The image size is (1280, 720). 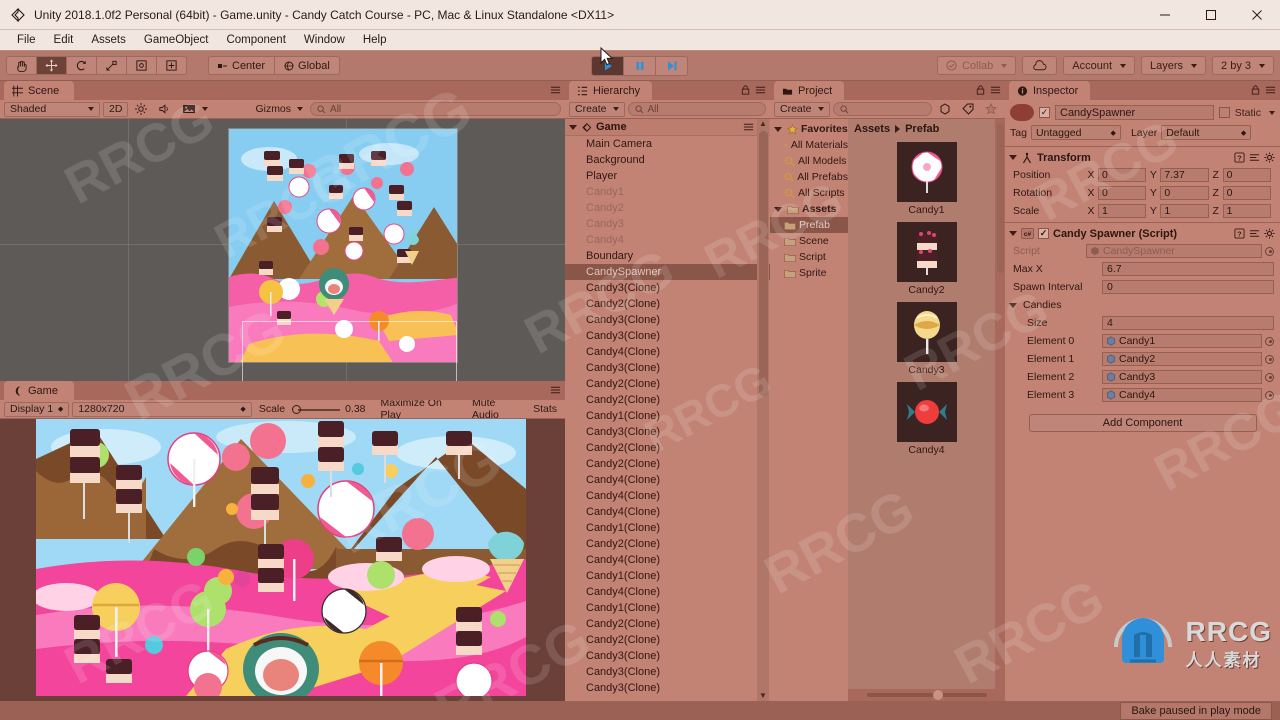 I want to click on object-name-field: CandySpawner, so click(x=1134, y=112).